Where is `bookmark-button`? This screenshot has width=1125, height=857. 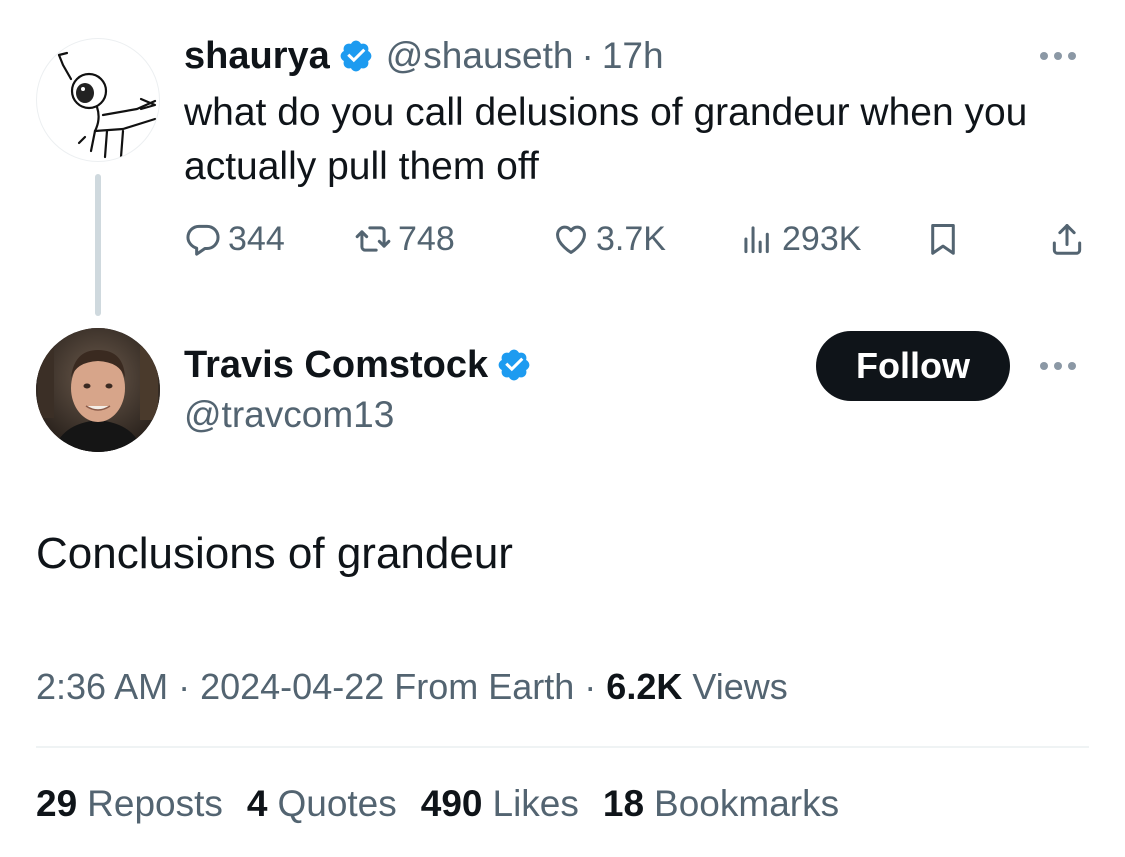 bookmark-button is located at coordinates (946, 239).